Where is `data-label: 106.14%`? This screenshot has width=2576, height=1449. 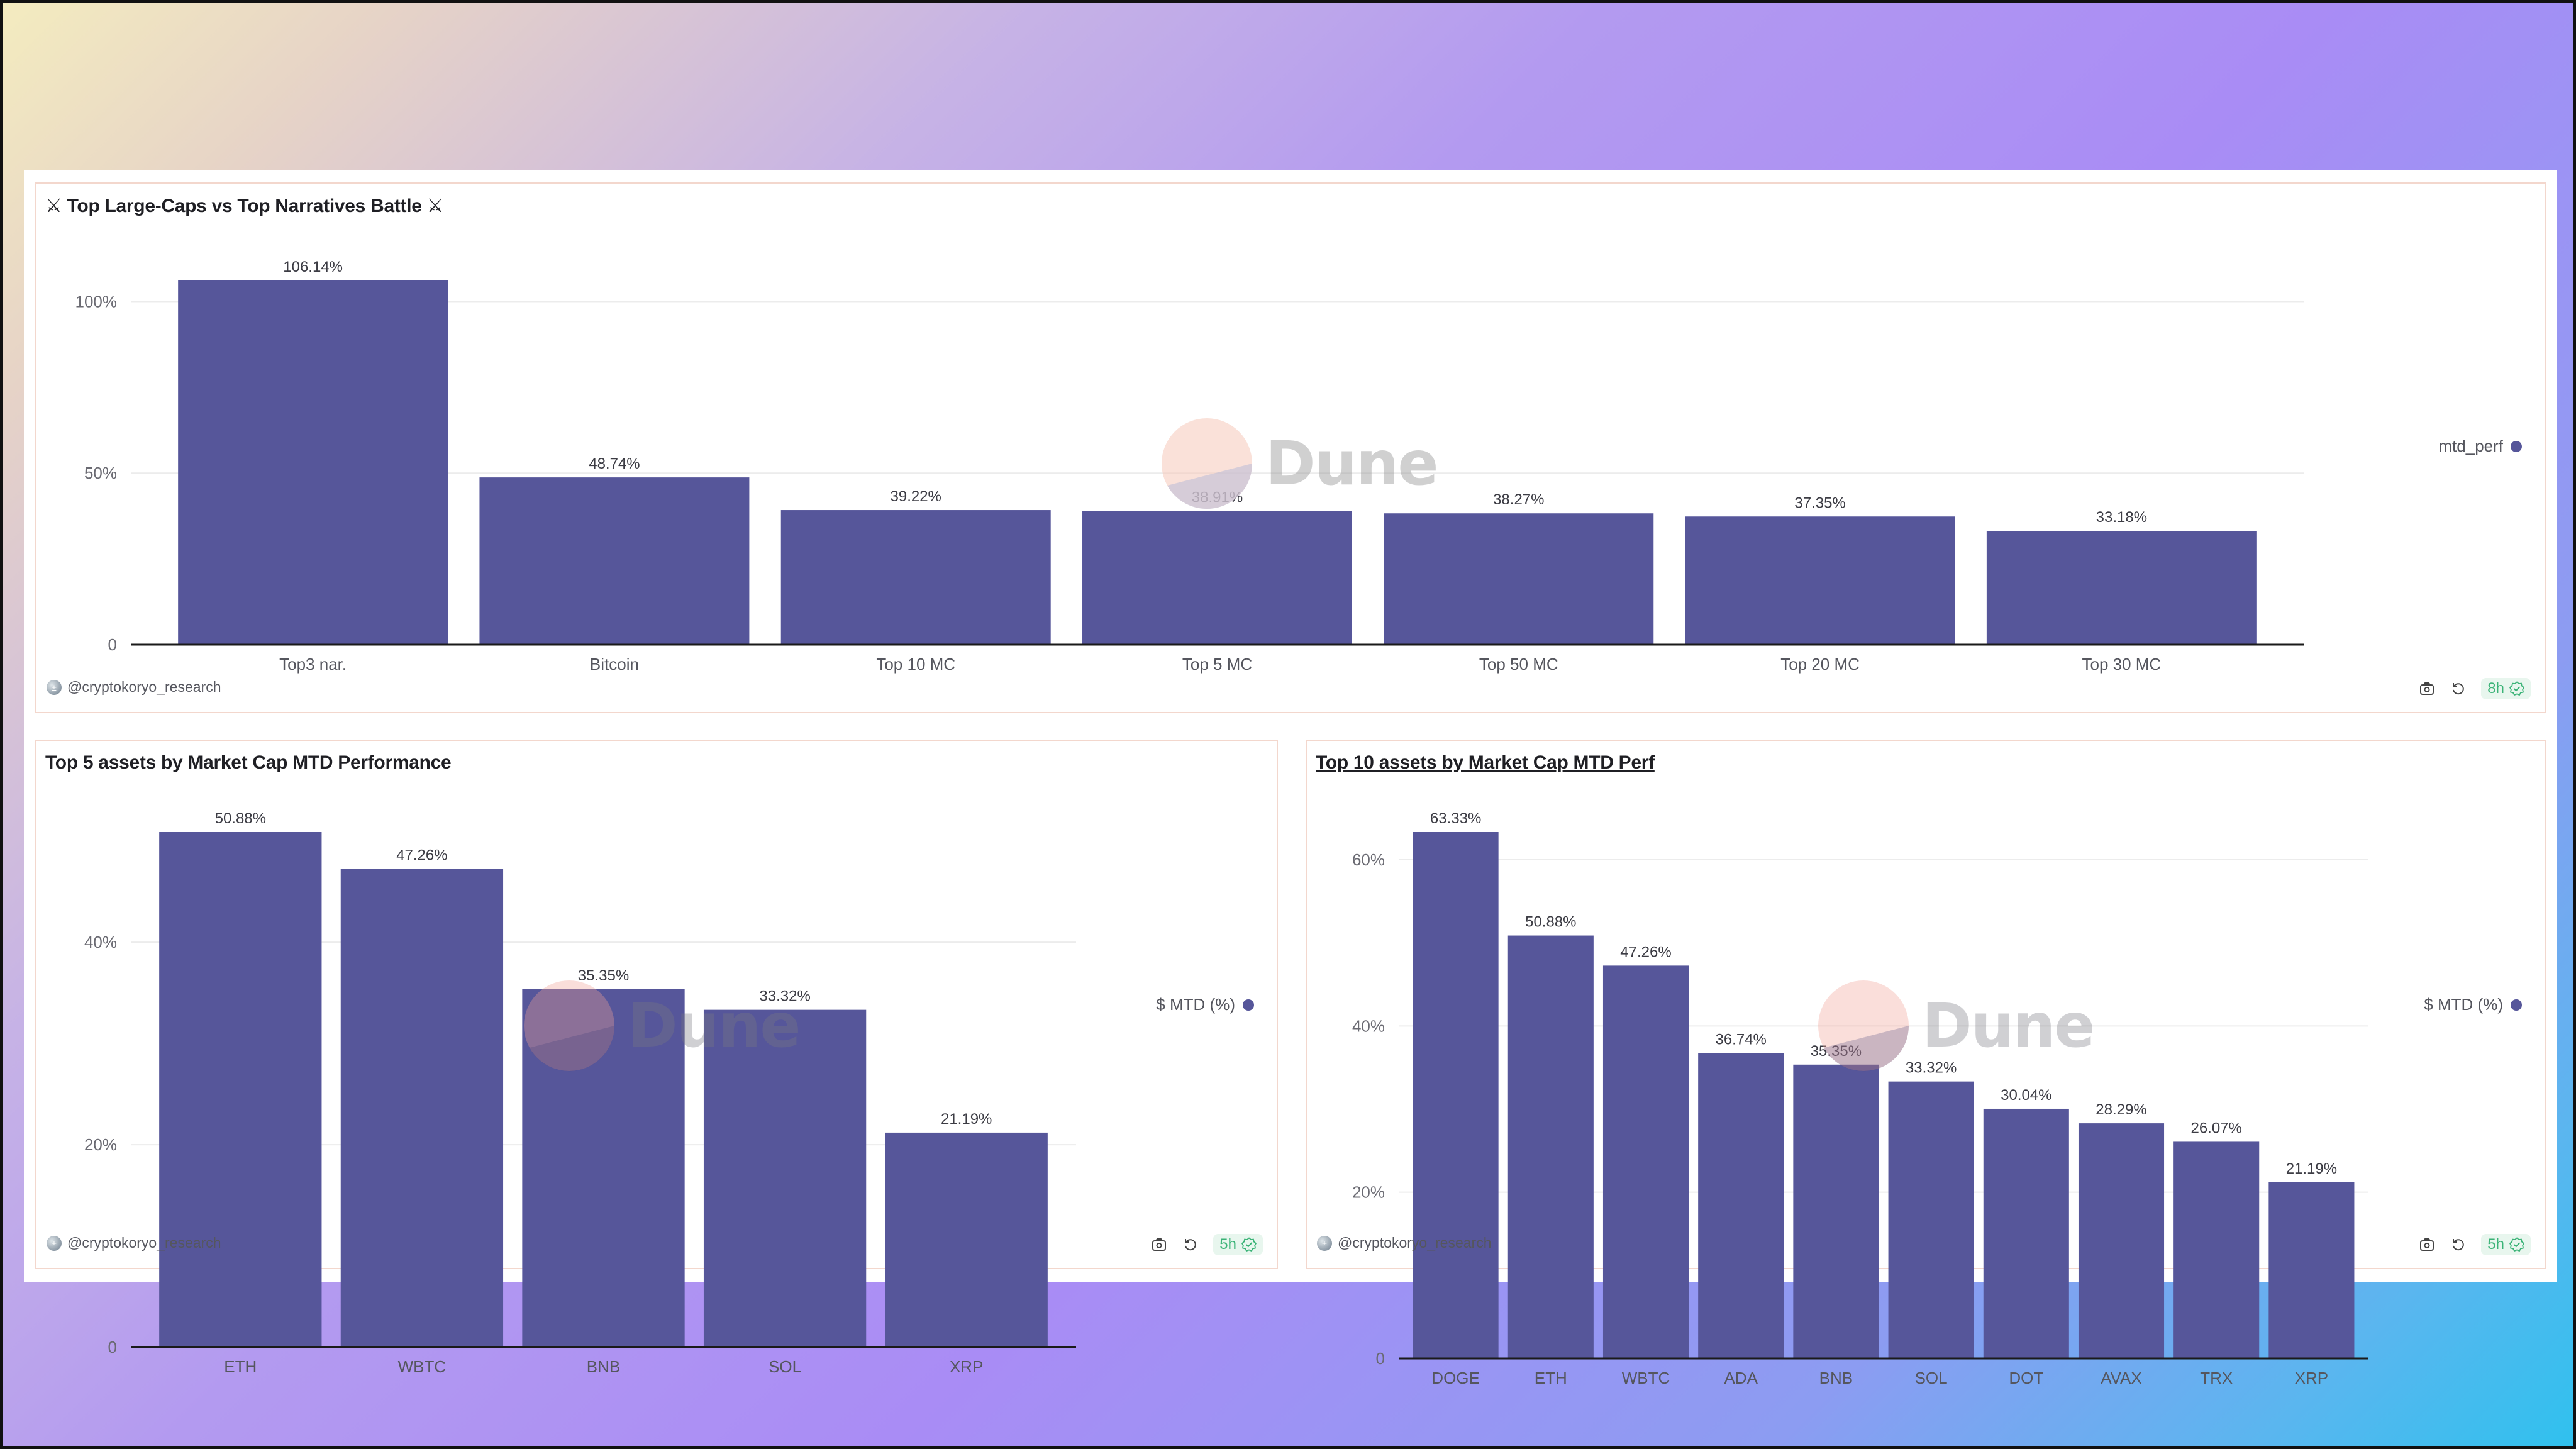
data-label: 106.14% is located at coordinates (313, 266).